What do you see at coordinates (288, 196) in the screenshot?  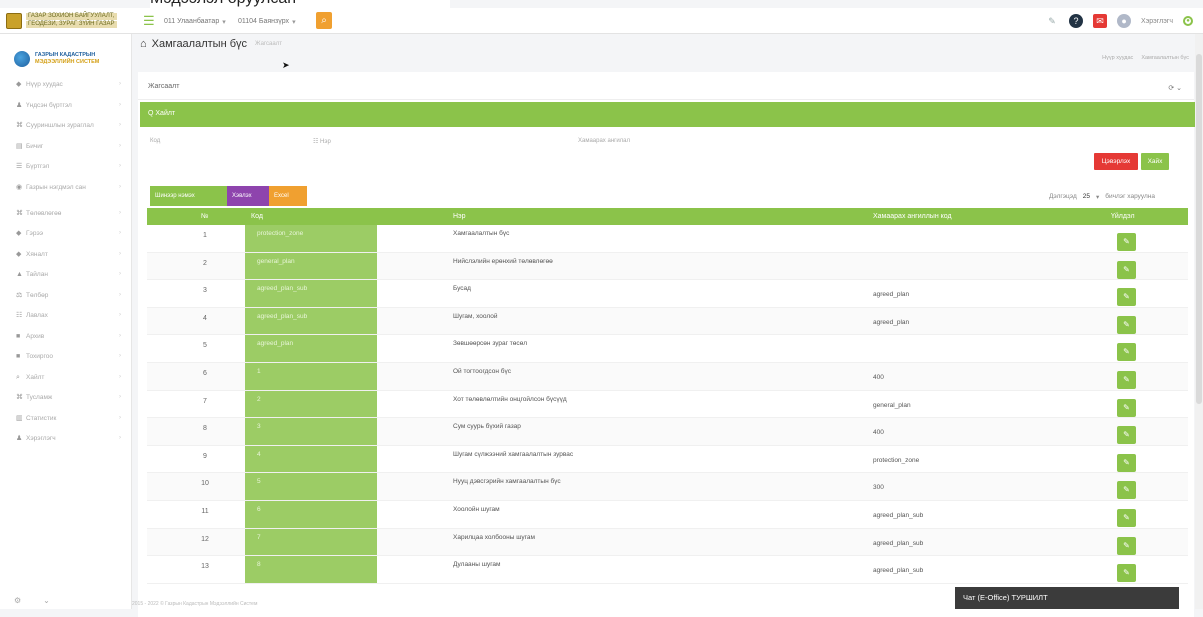 I see `excel-button: Excel` at bounding box center [288, 196].